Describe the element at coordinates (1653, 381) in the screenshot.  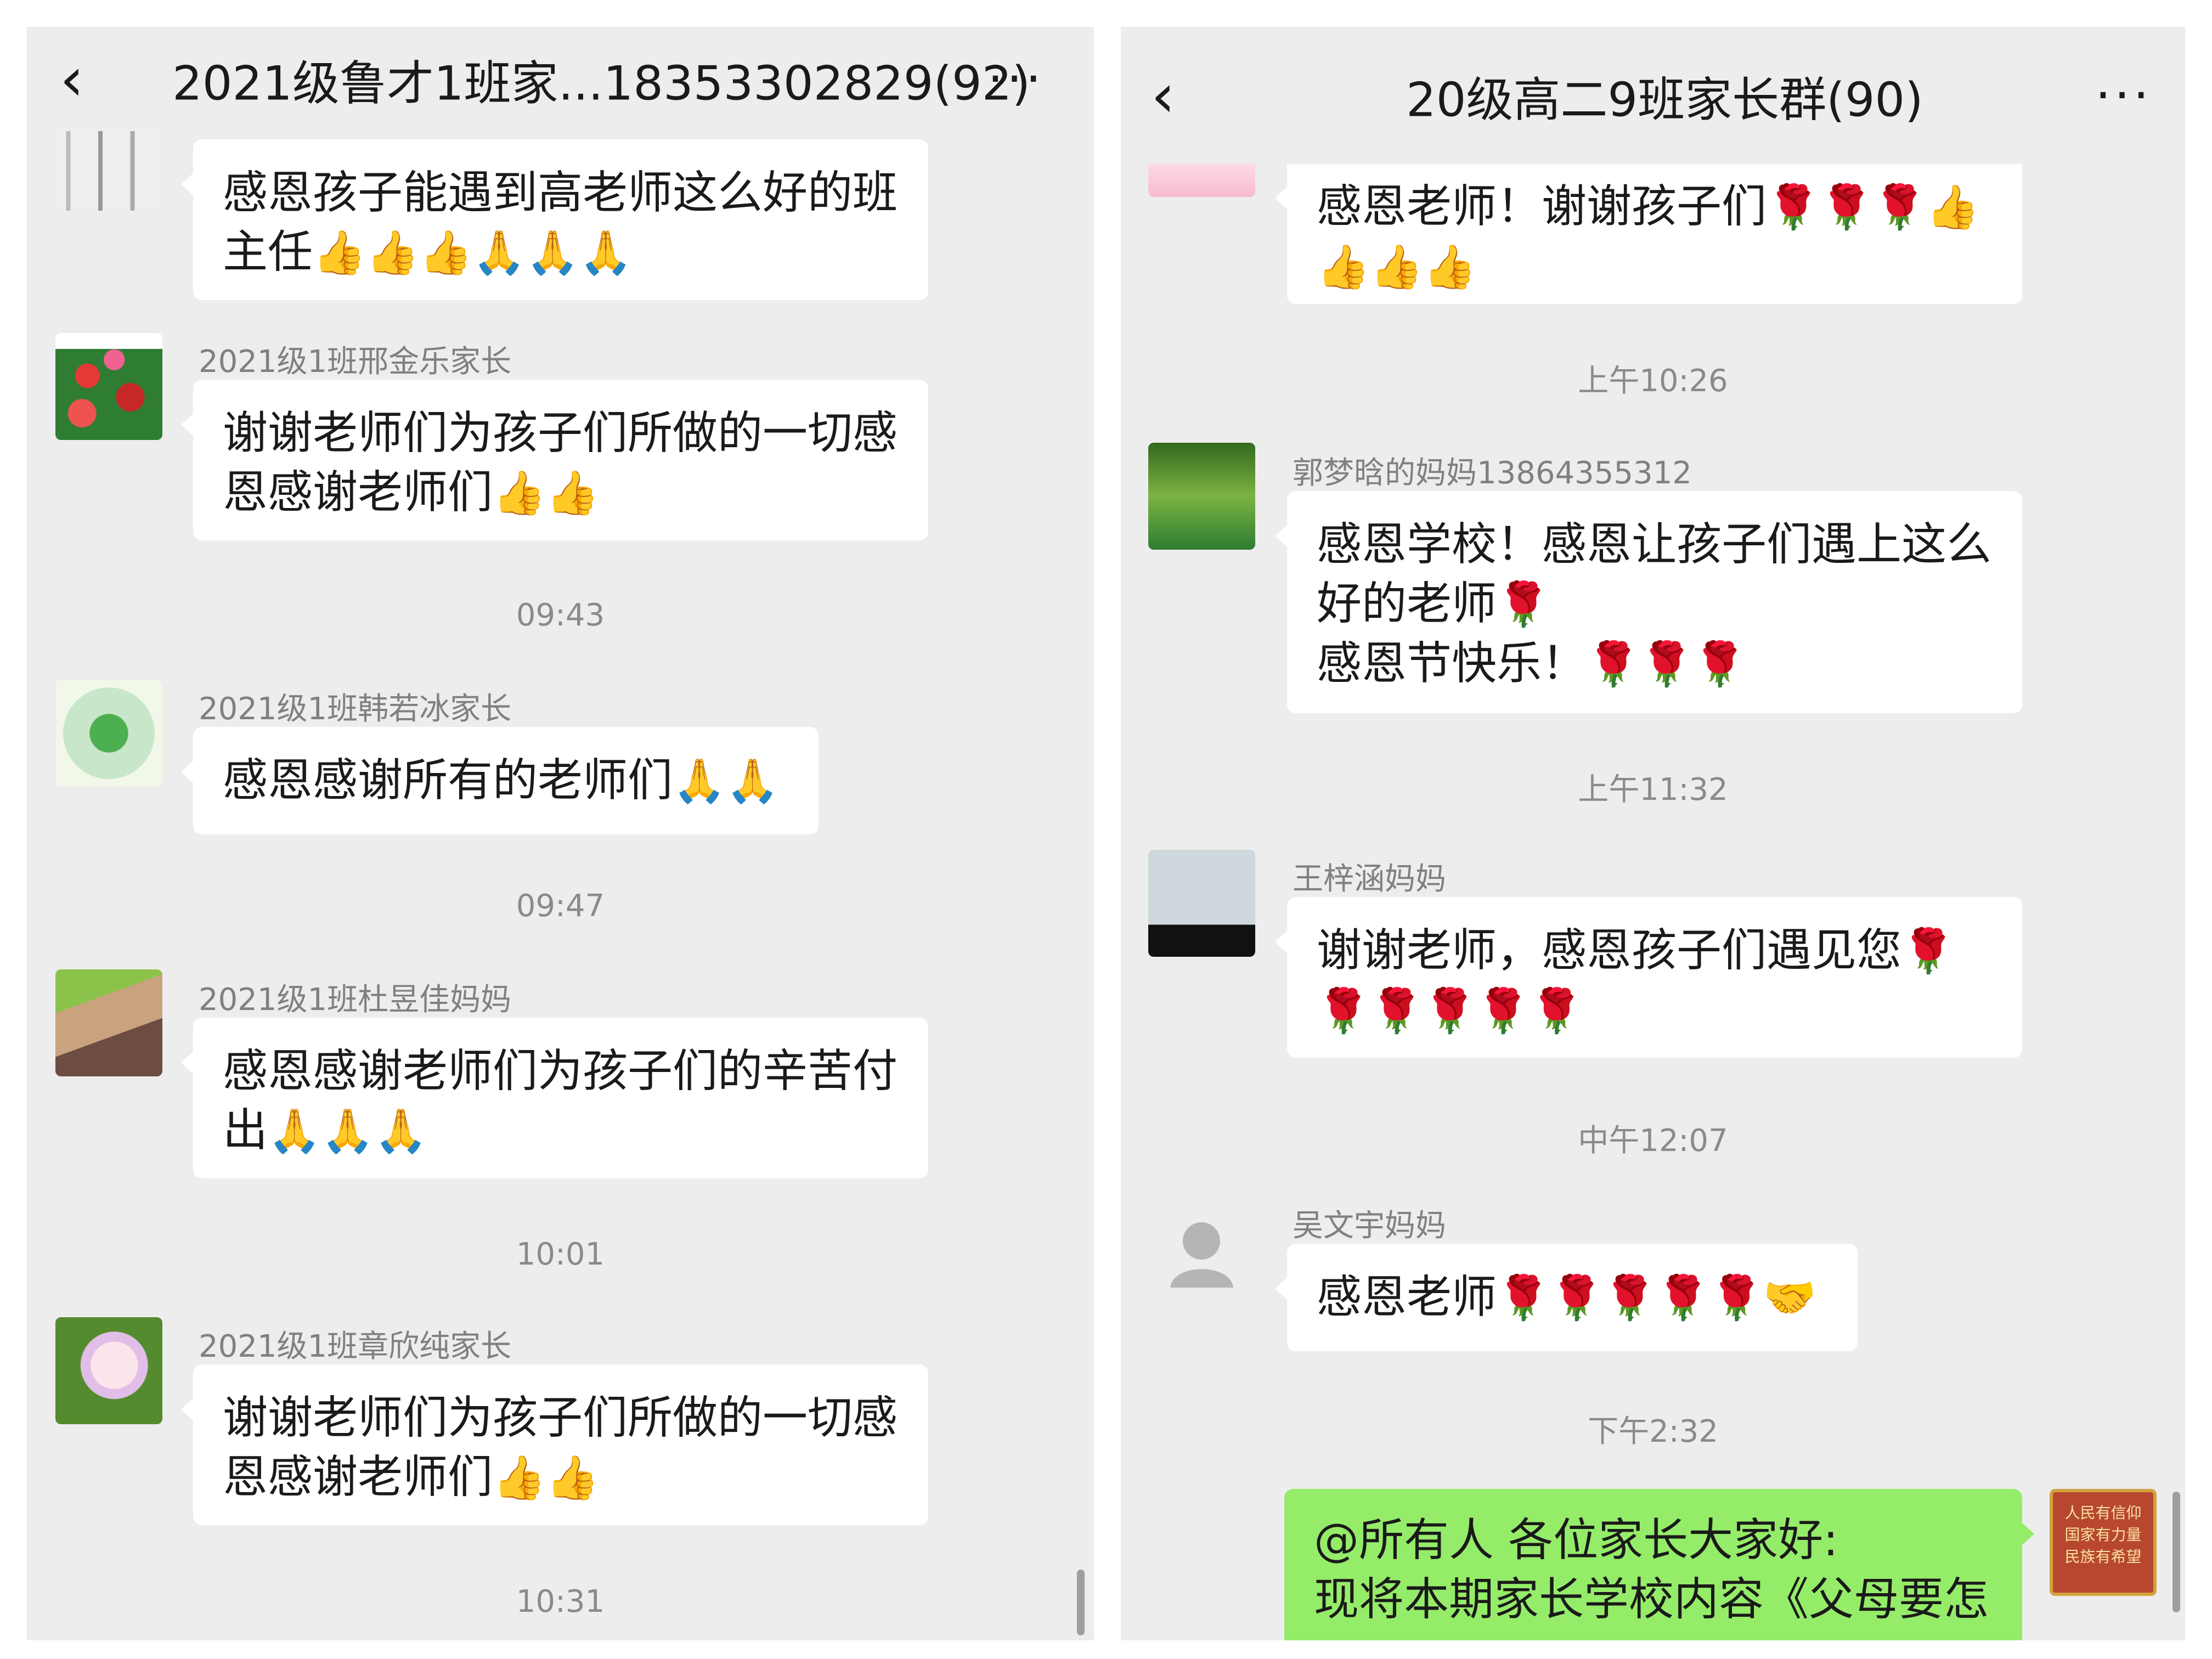
I see `timestamp: 上午10:26` at that location.